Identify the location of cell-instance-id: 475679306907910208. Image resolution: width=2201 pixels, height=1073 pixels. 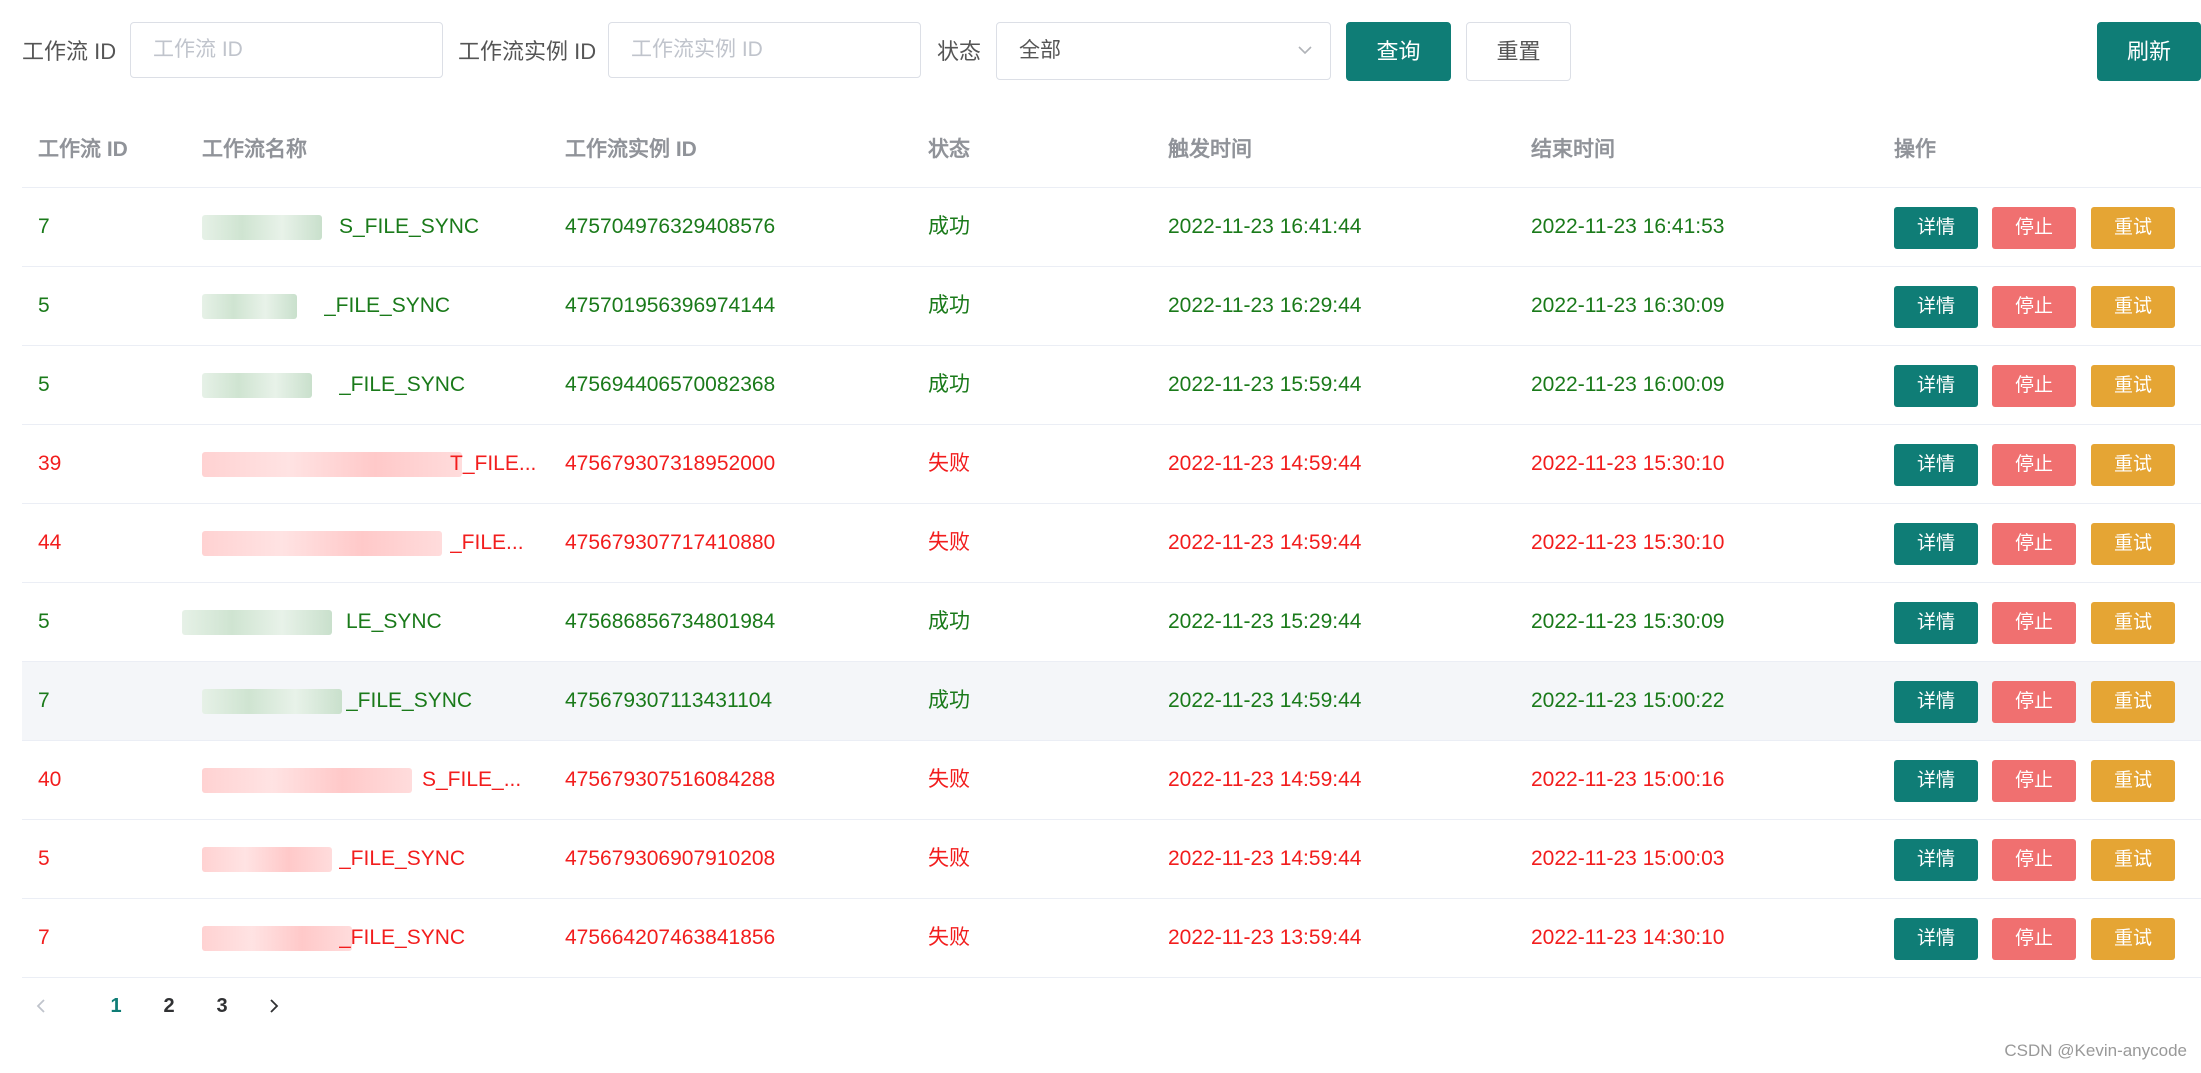
(670, 858).